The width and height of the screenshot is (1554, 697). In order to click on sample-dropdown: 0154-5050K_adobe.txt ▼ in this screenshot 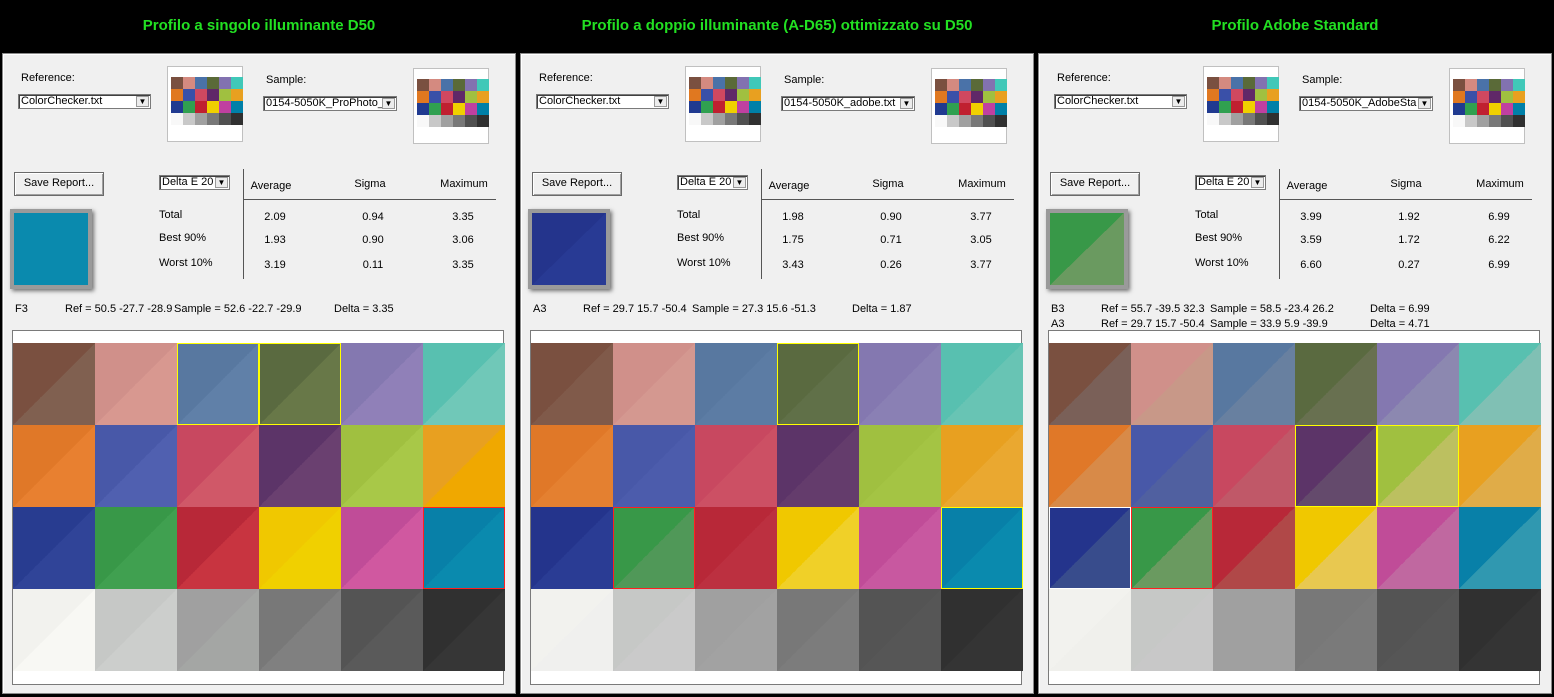, I will do `click(848, 103)`.